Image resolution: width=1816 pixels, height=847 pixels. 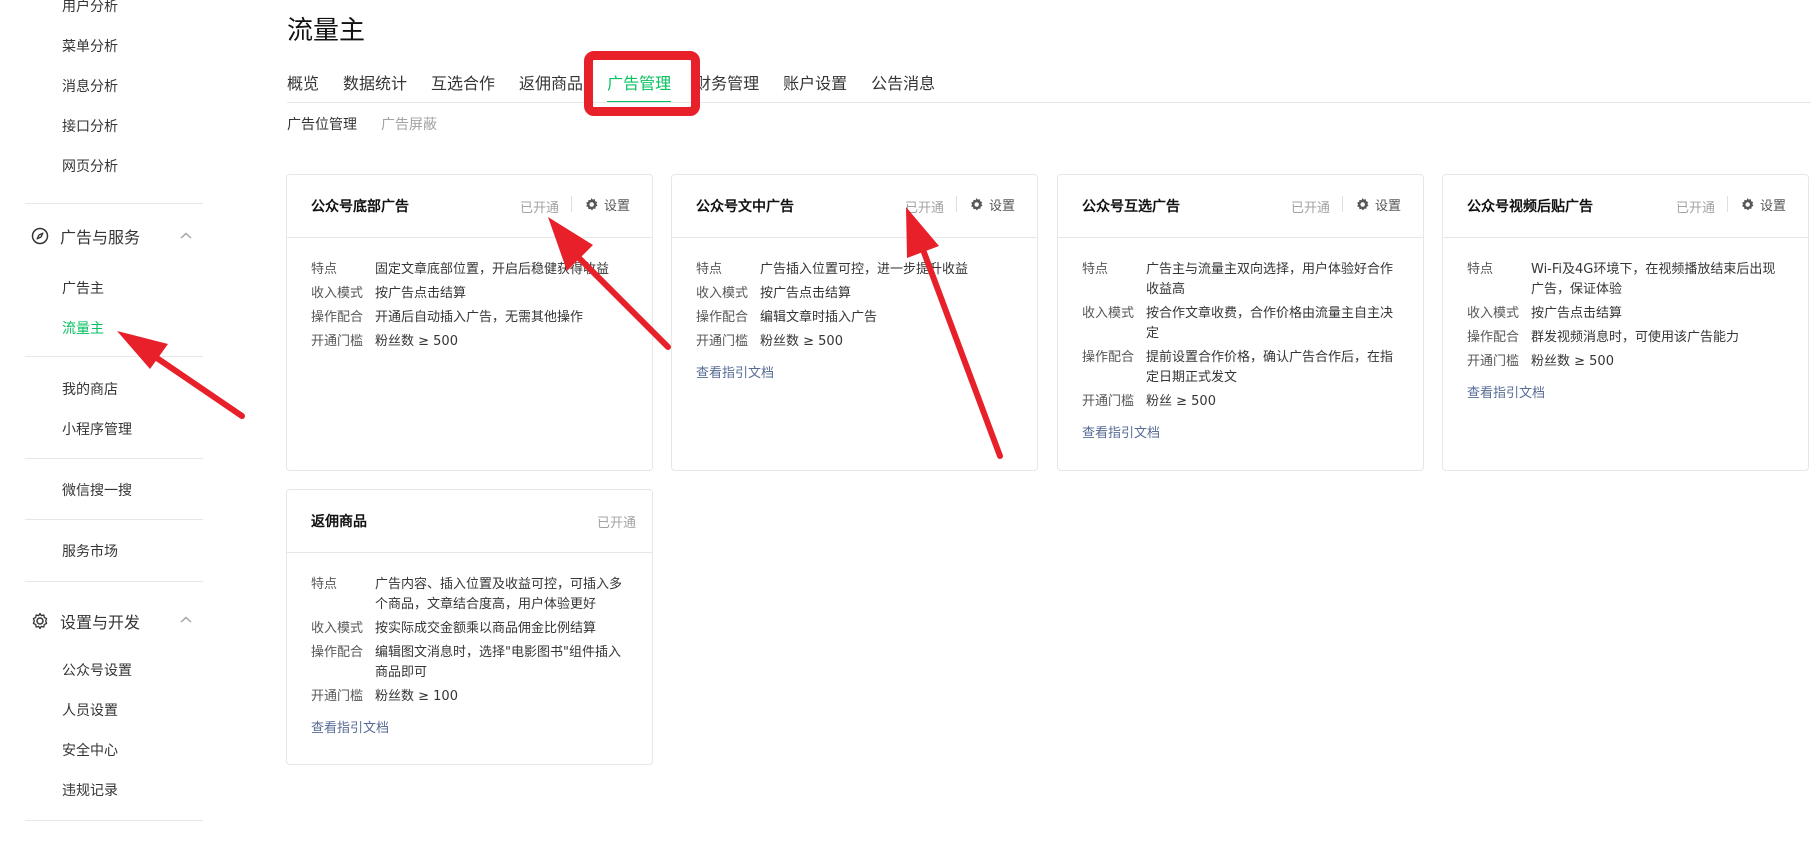 What do you see at coordinates (903, 86) in the screenshot?
I see `tab-announcements: 公告消息` at bounding box center [903, 86].